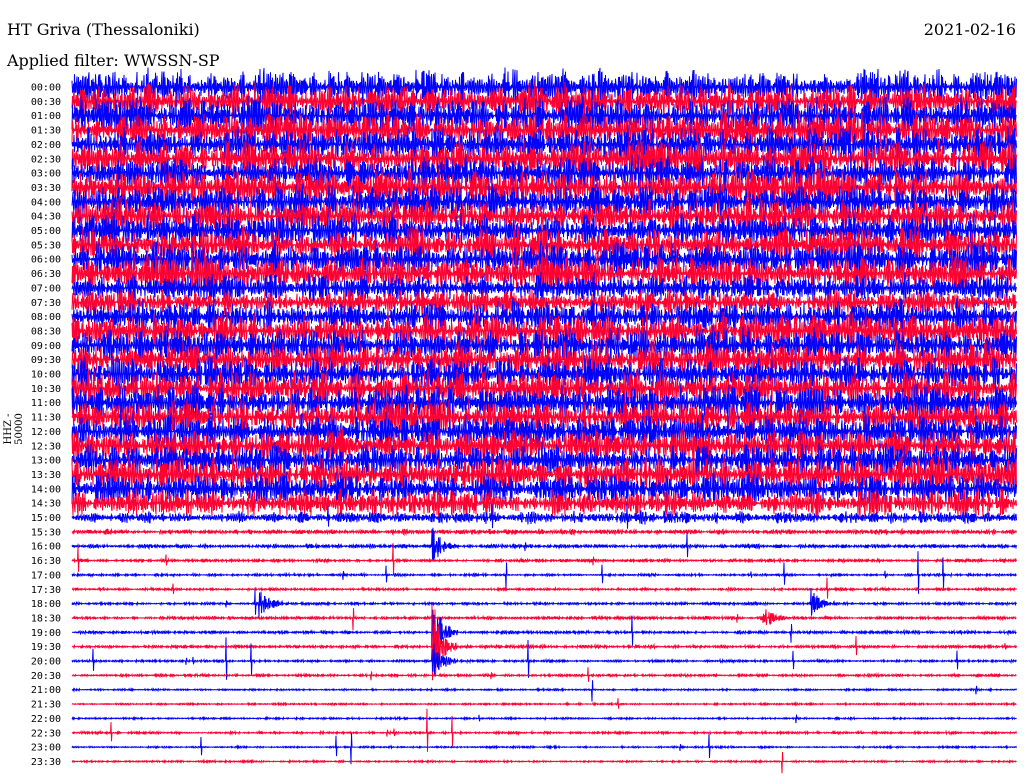  What do you see at coordinates (544, 719) in the screenshot?
I see `trace-line-22:00` at bounding box center [544, 719].